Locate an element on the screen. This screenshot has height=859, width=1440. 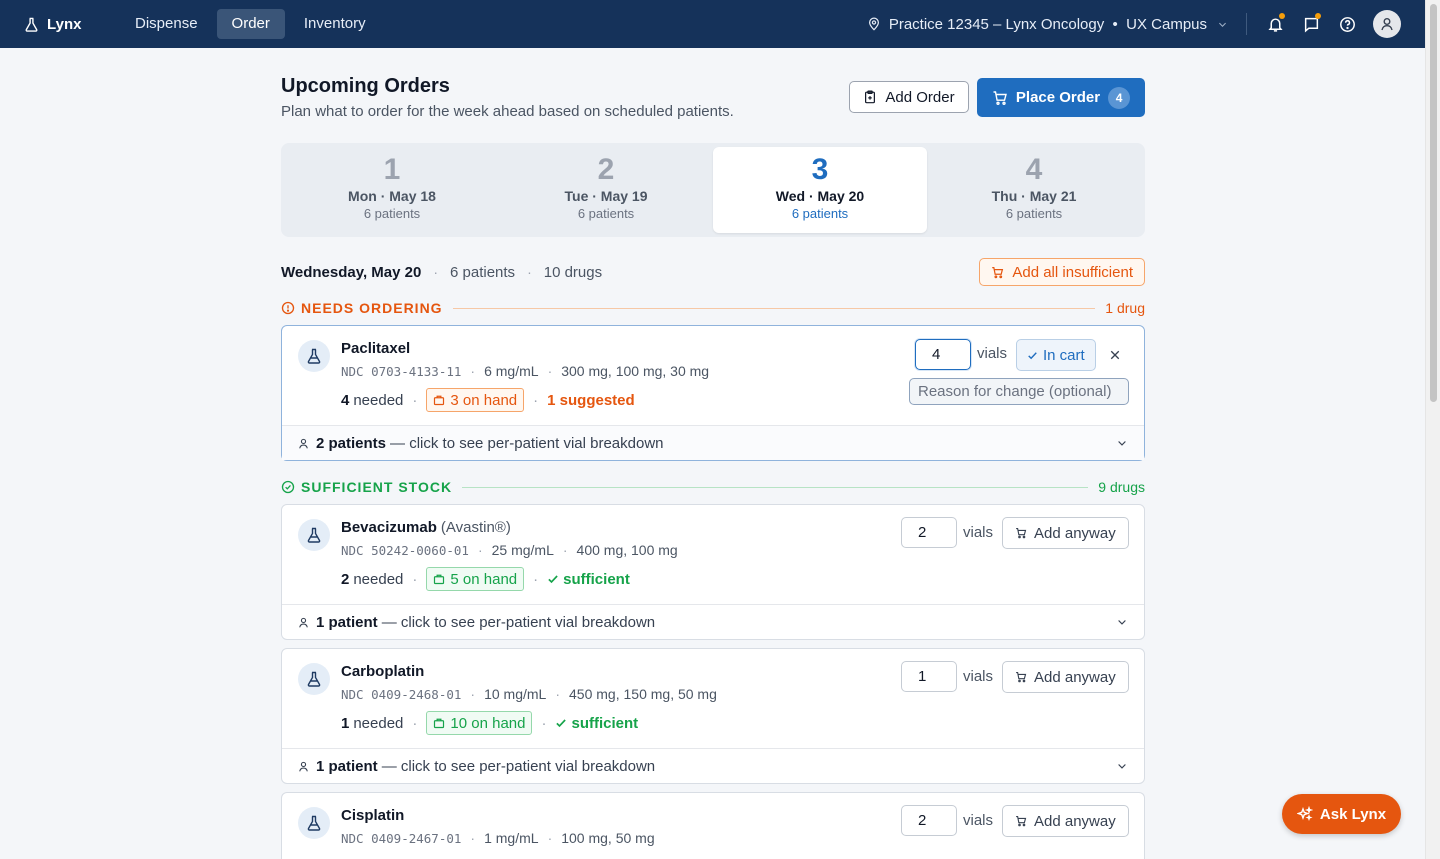
package-icon is located at coordinates (439, 579).